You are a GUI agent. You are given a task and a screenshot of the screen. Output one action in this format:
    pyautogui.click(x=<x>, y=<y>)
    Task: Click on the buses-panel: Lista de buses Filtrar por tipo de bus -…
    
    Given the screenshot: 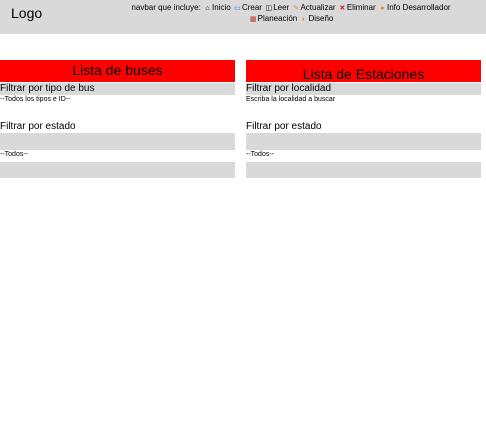 What is the action you would take?
    pyautogui.click(x=117, y=119)
    